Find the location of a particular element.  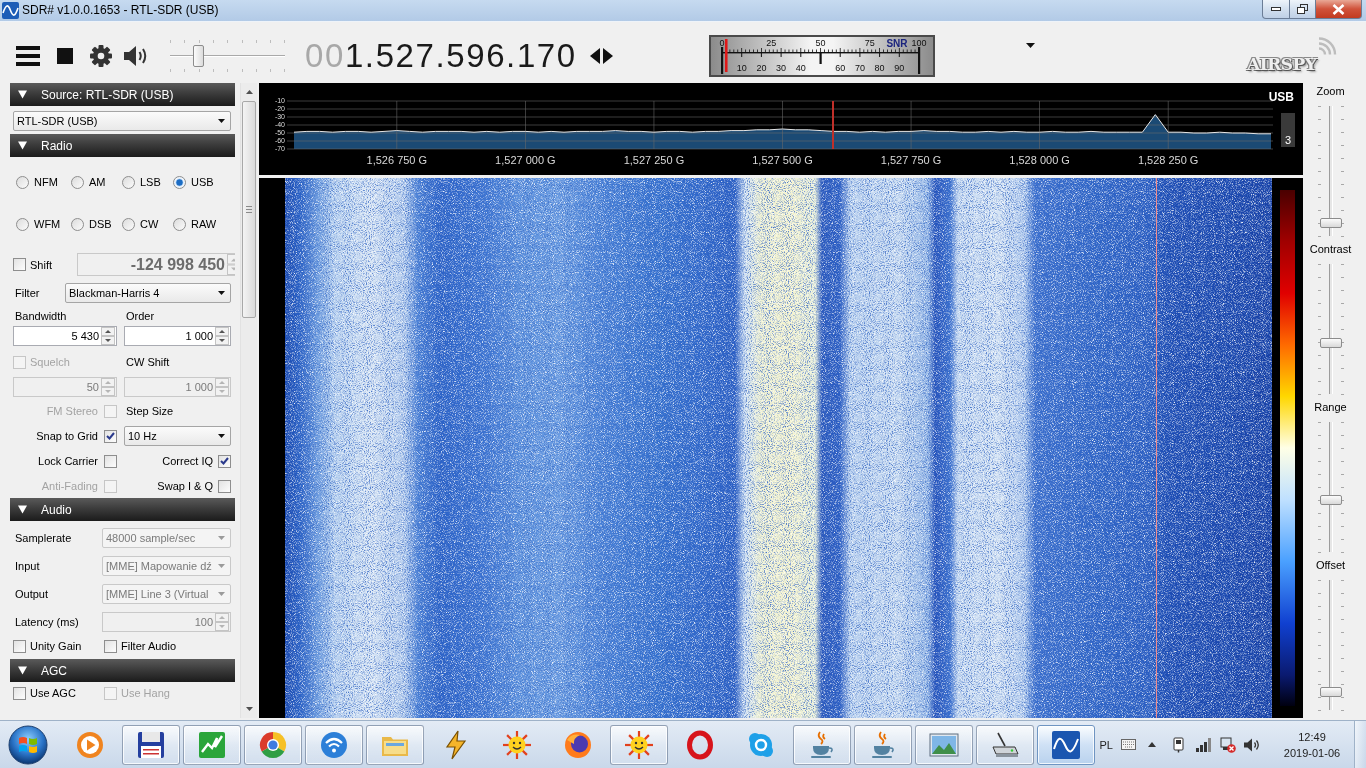

play-icon is located at coordinates (90, 744).